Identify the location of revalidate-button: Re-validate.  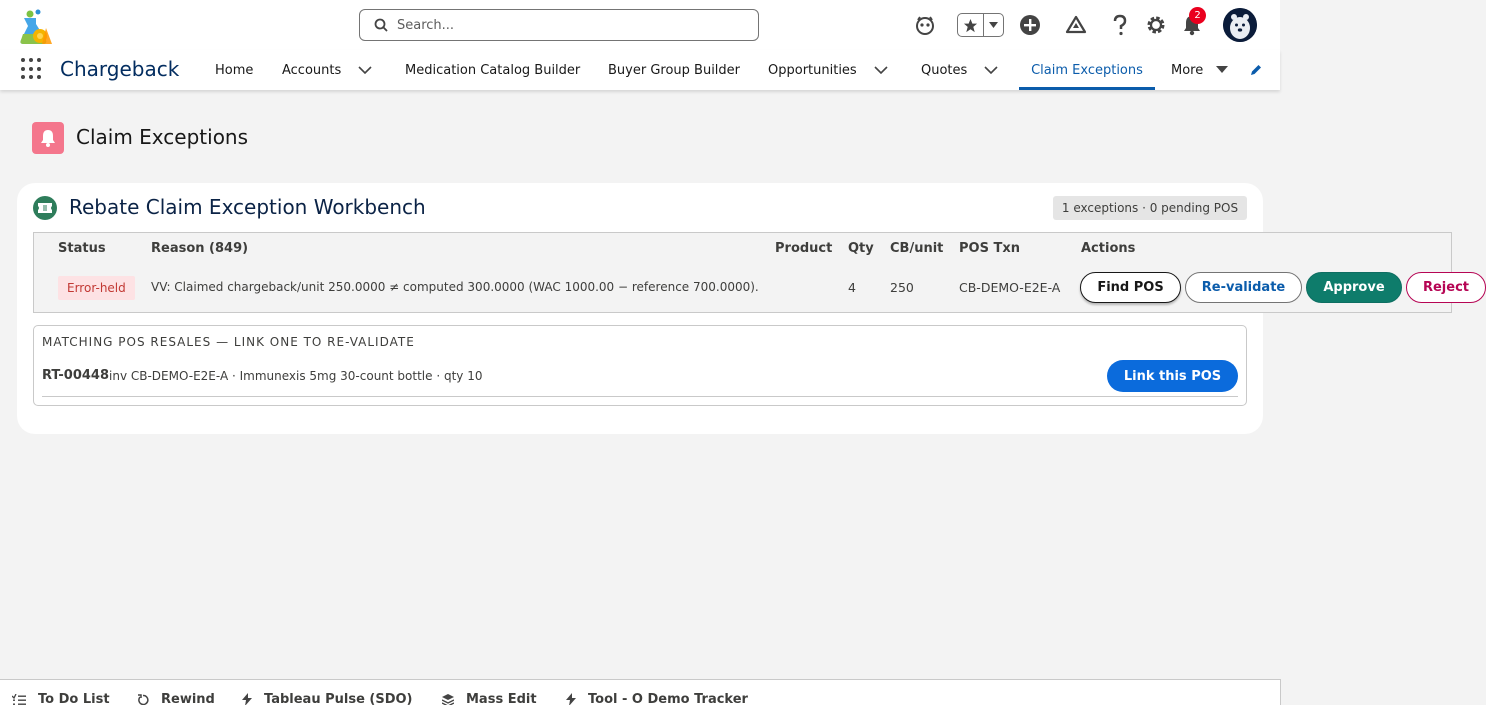
(1243, 287).